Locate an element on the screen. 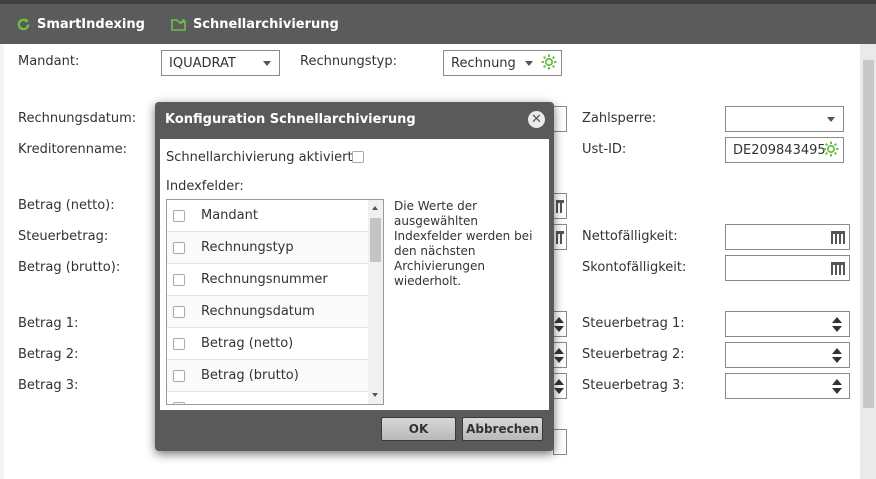 The width and height of the screenshot is (876, 479). zahlsperre-label: Zahlsperre: is located at coordinates (619, 118).